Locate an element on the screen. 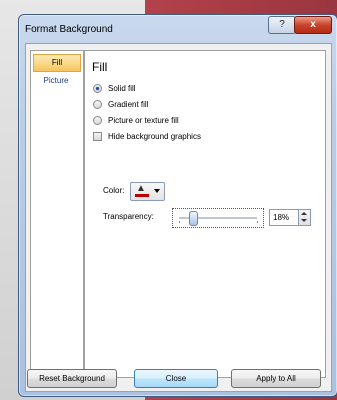  close-button: Close is located at coordinates (176, 378).